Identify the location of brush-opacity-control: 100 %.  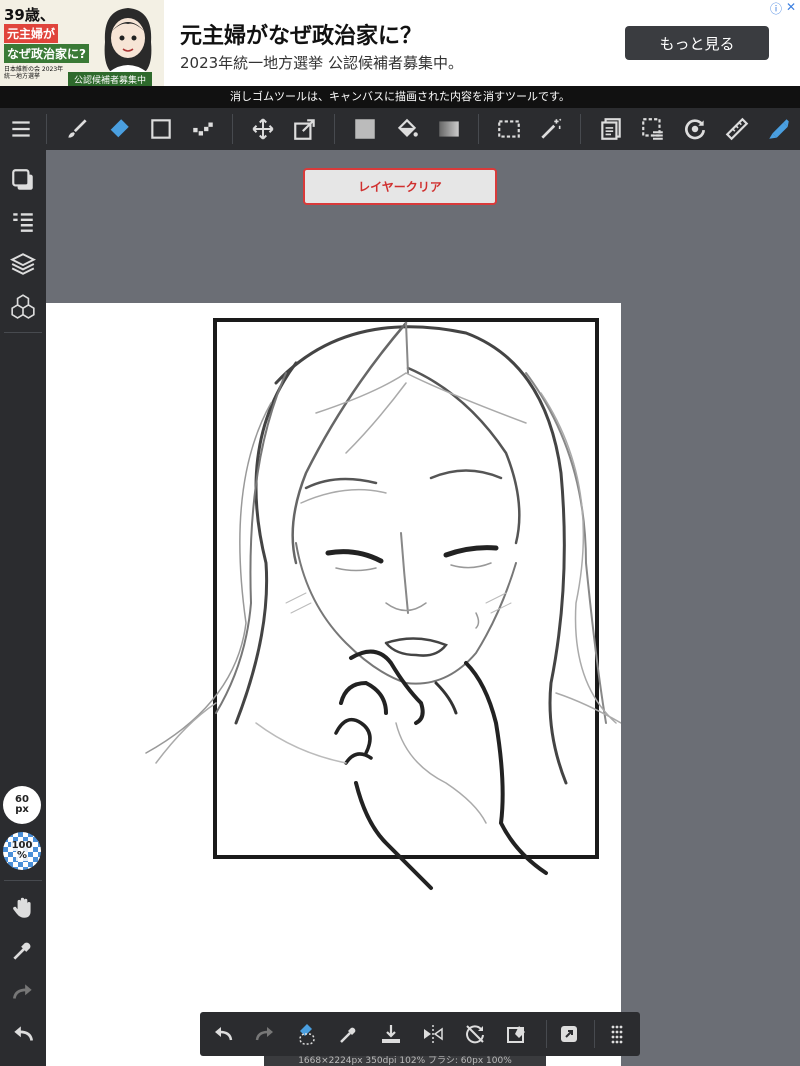
(22, 851).